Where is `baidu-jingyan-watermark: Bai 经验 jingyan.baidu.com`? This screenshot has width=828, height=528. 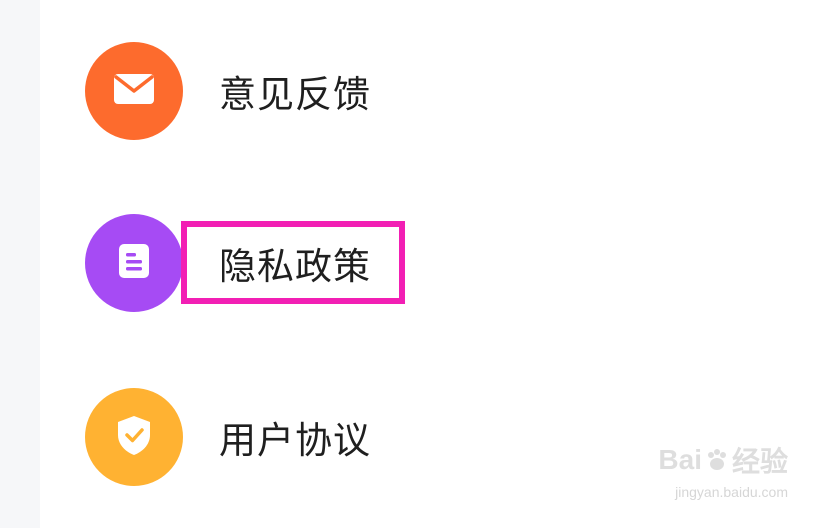 baidu-jingyan-watermark: Bai 经验 jingyan.baidu.com is located at coordinates (708, 475).